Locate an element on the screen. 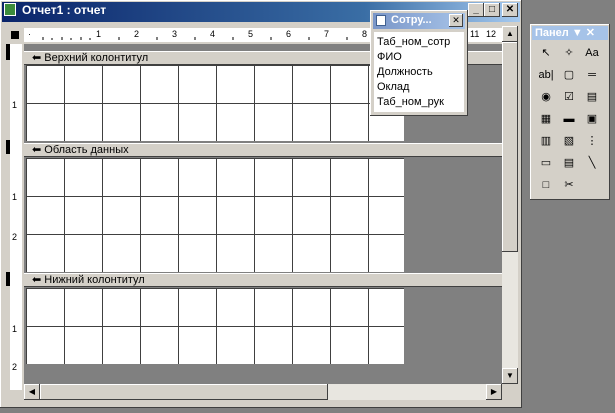  scroll-up-button: ▲ is located at coordinates (510, 34).